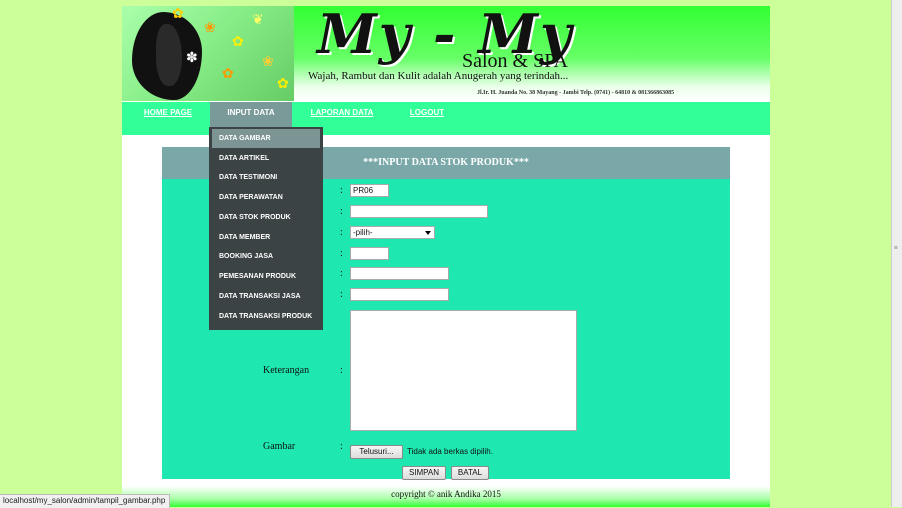 The image size is (902, 508). I want to click on footer-copyright: copyright © anik Andika 2015, so click(446, 494).